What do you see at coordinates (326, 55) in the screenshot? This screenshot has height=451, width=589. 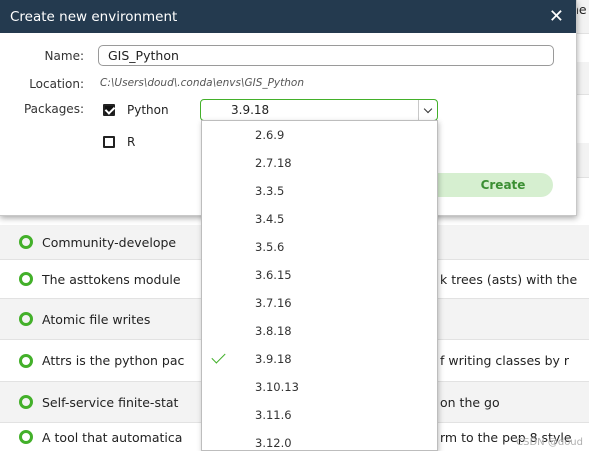 I see `name-input` at bounding box center [326, 55].